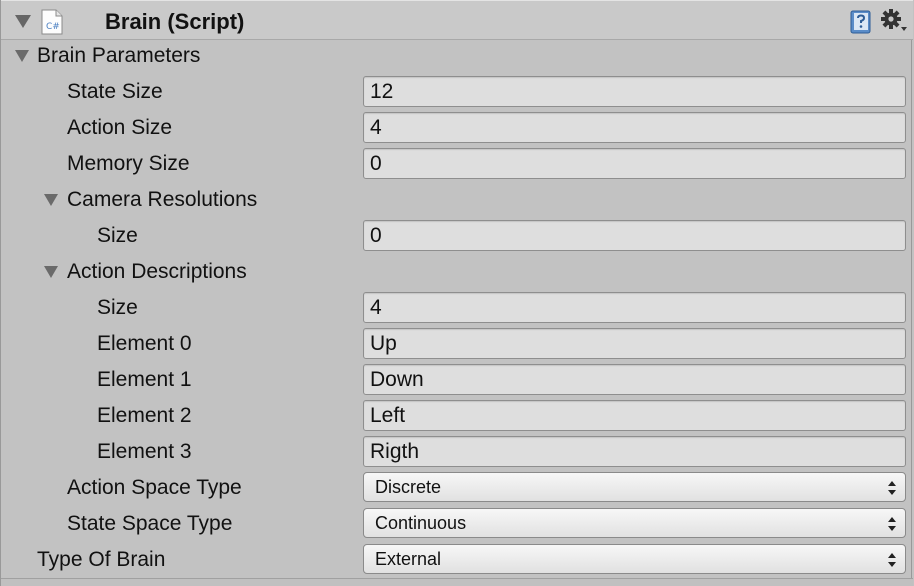 Image resolution: width=914 pixels, height=586 pixels. I want to click on camera-resolutions-label: Camera Resolutions, so click(162, 200).